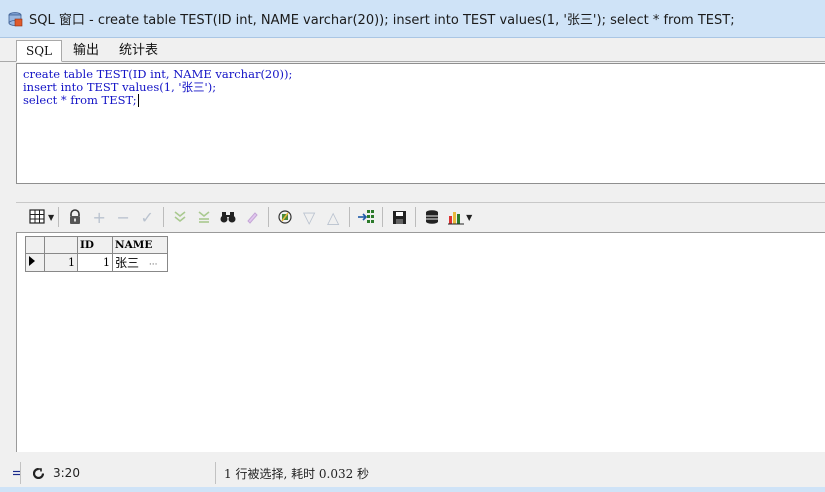  I want to click on table-header-row: ID NAME, so click(96, 245).